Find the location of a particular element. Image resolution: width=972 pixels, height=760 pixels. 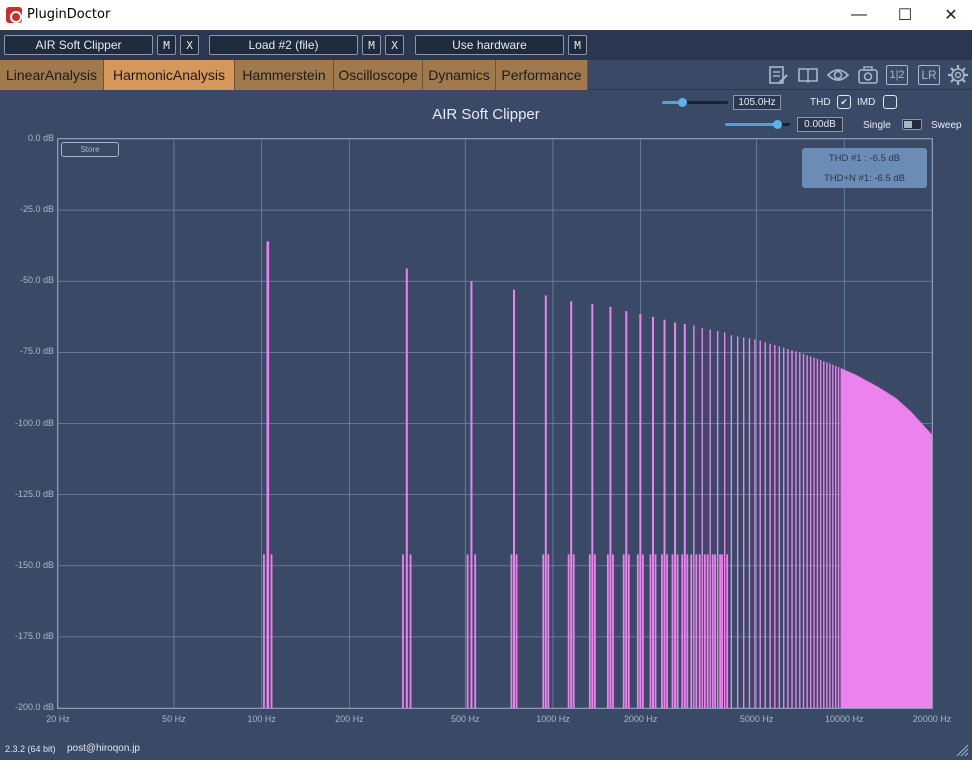

x-tick-label: 20000 Hz is located at coordinates (932, 719).